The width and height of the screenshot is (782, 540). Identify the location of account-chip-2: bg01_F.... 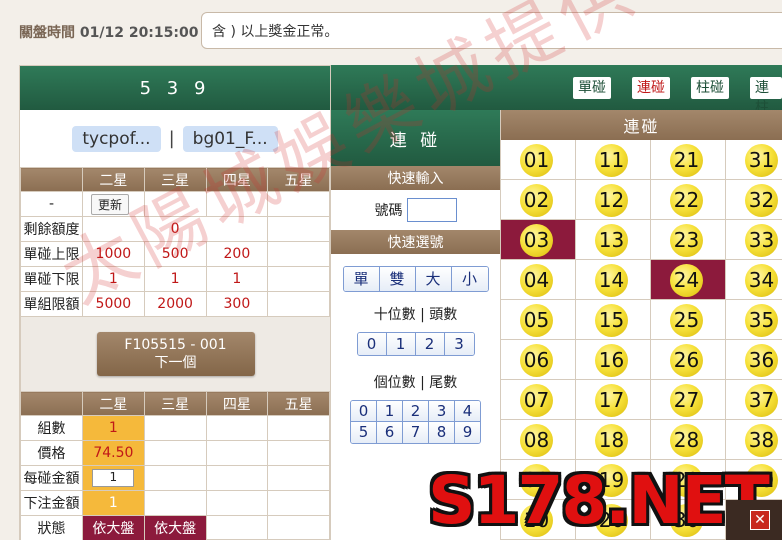
(230, 138).